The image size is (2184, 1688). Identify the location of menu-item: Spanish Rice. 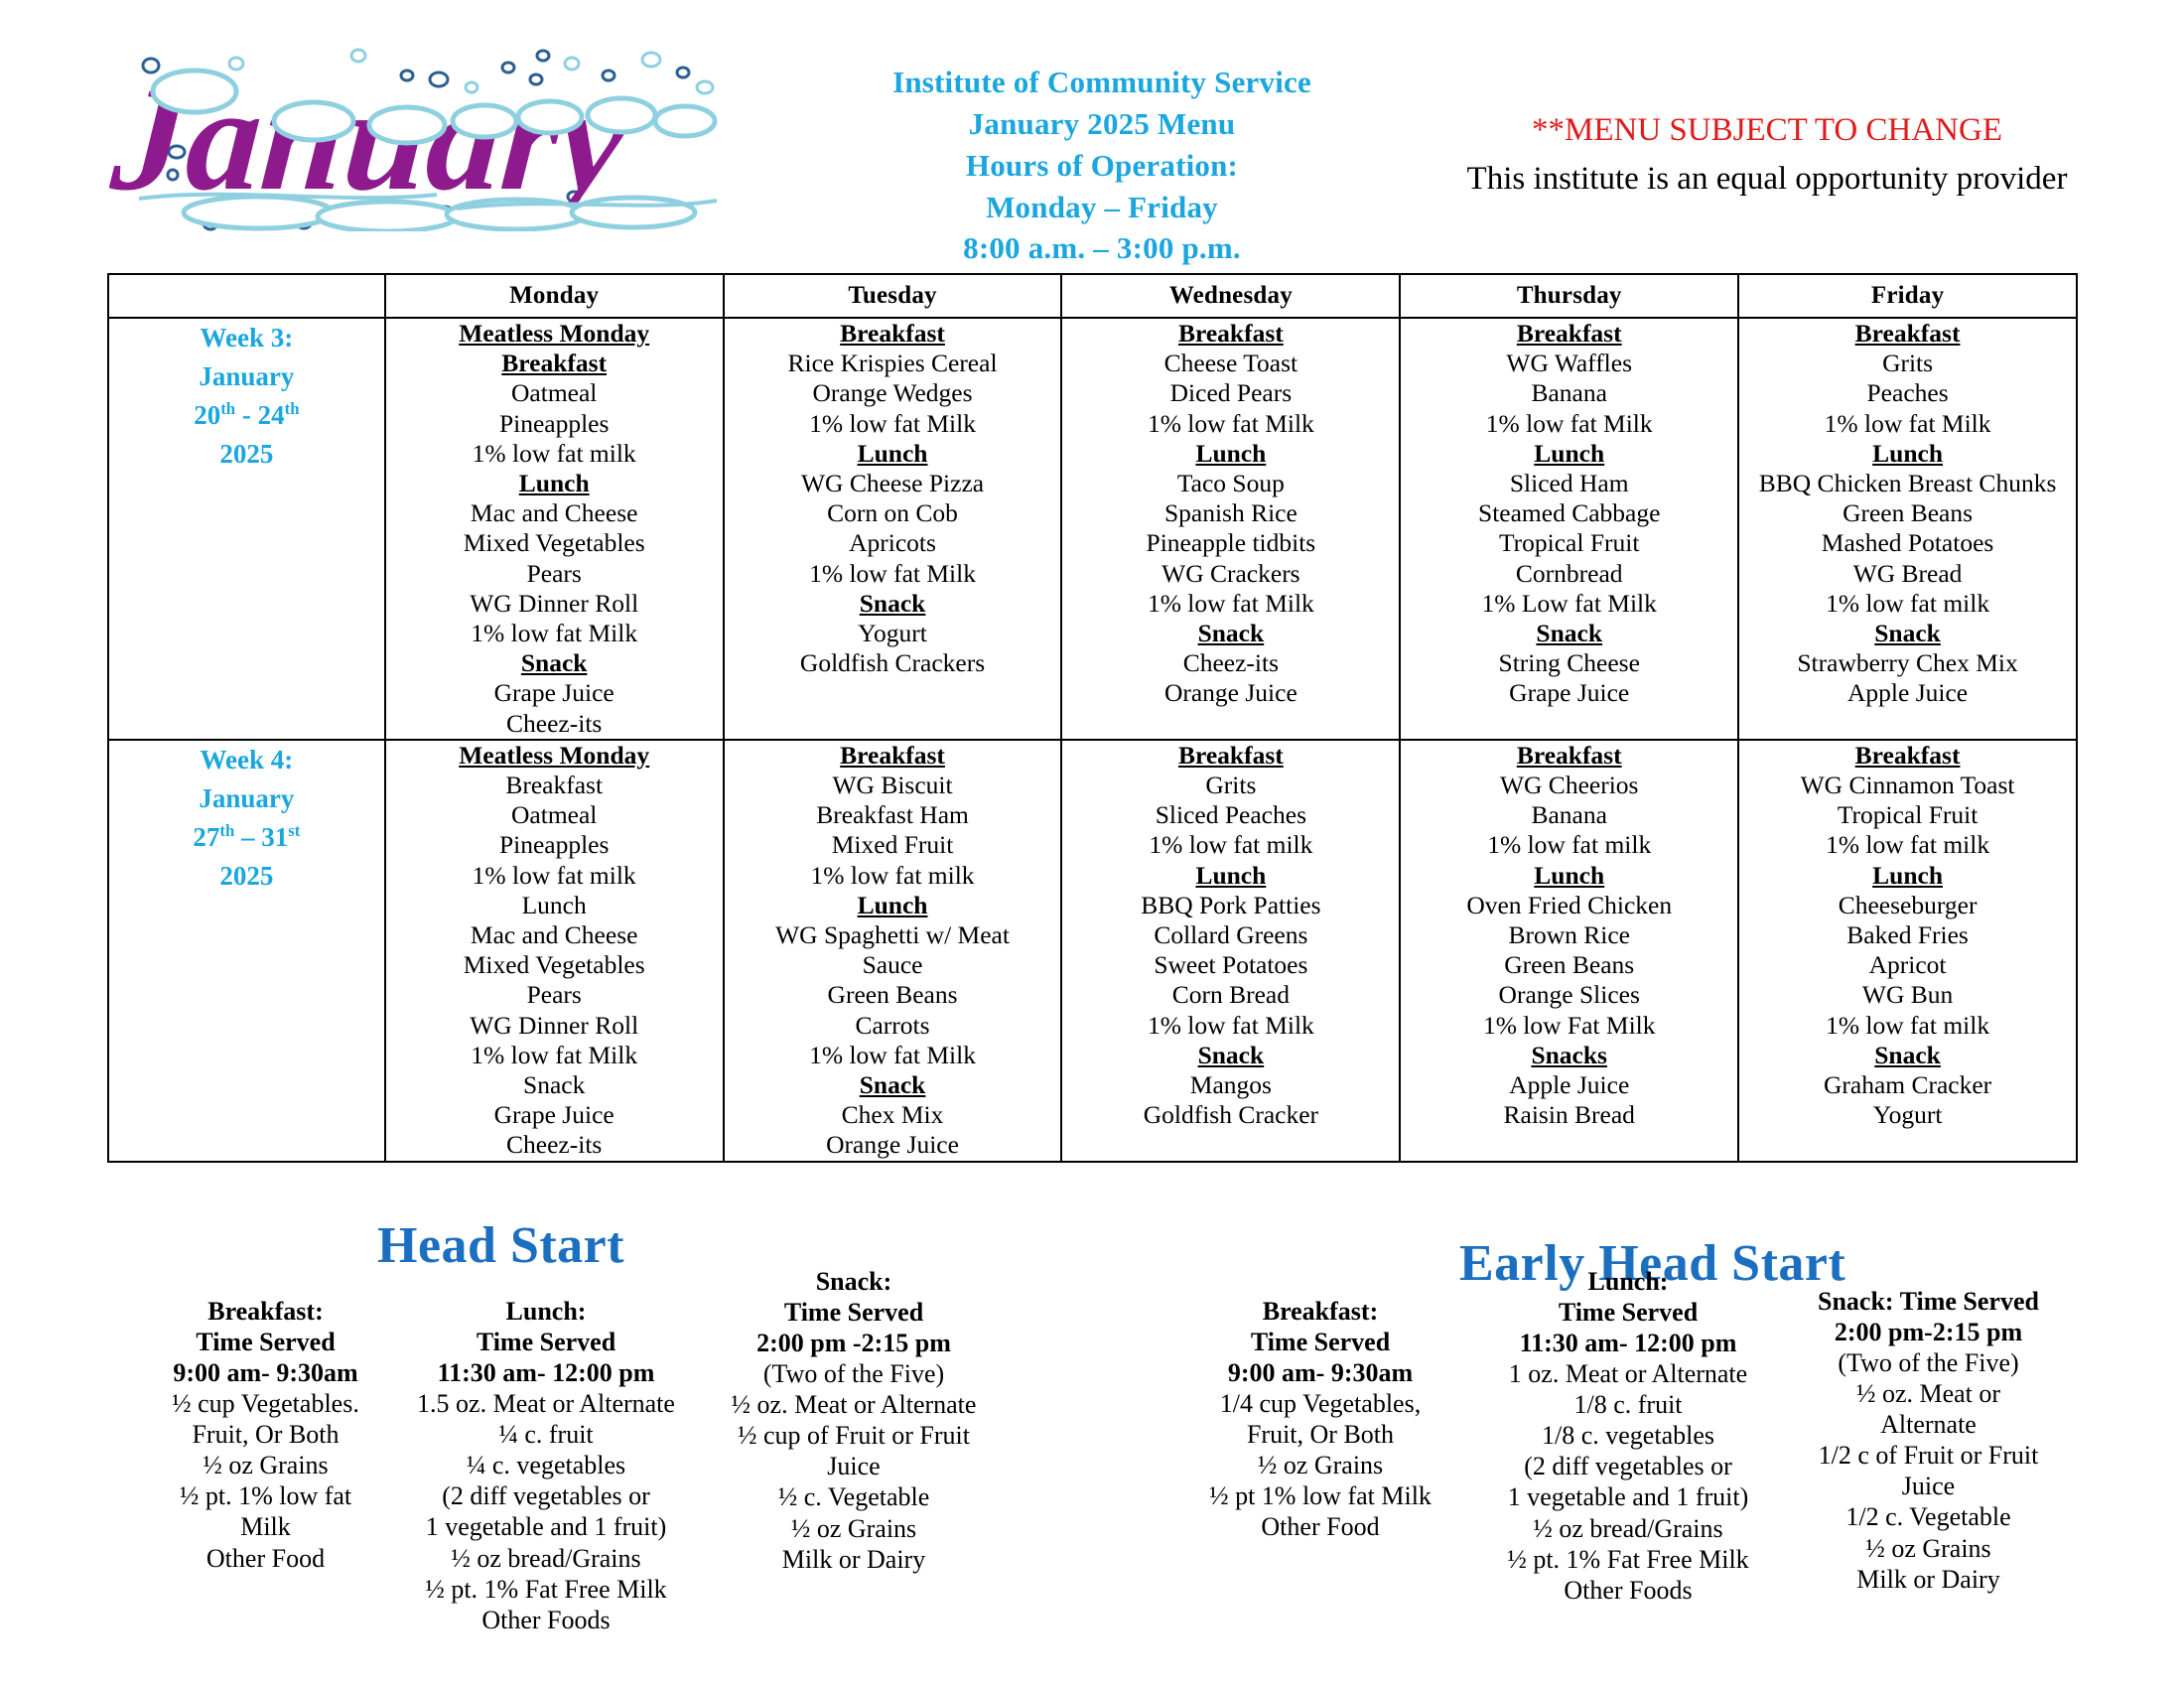
(1230, 513).